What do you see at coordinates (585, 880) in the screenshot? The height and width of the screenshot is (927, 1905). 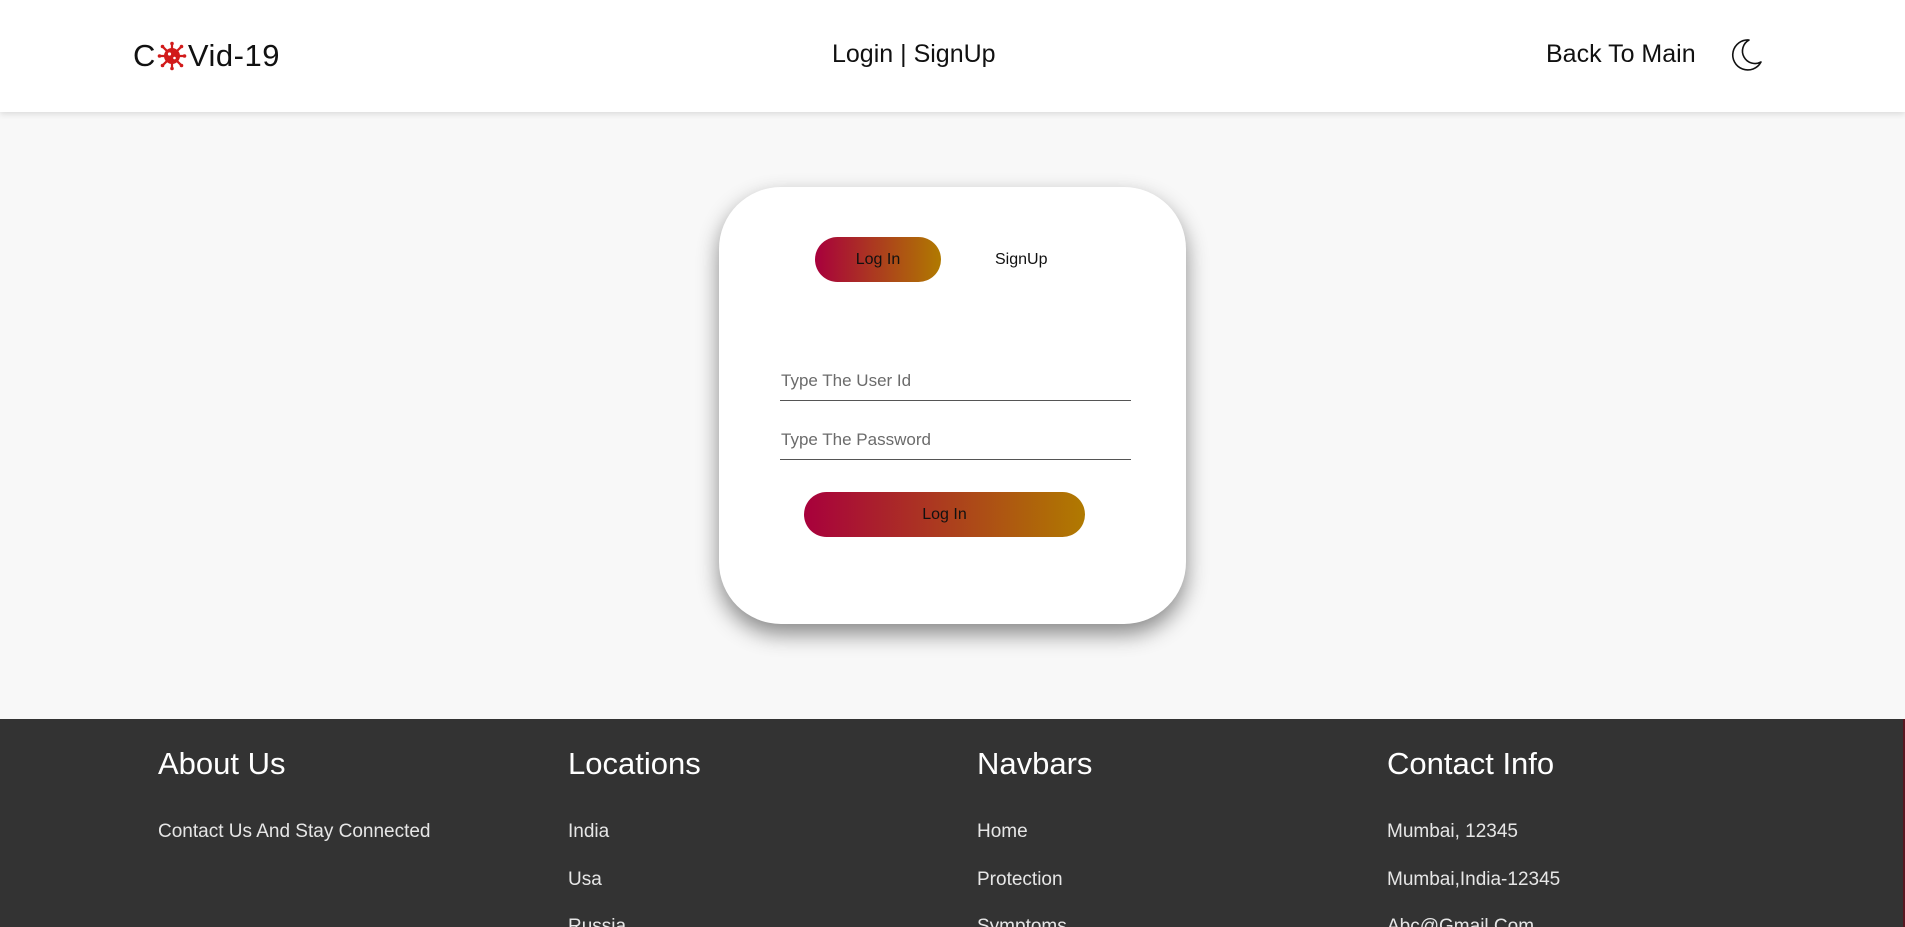 I see `footer-location-item: Usa` at bounding box center [585, 880].